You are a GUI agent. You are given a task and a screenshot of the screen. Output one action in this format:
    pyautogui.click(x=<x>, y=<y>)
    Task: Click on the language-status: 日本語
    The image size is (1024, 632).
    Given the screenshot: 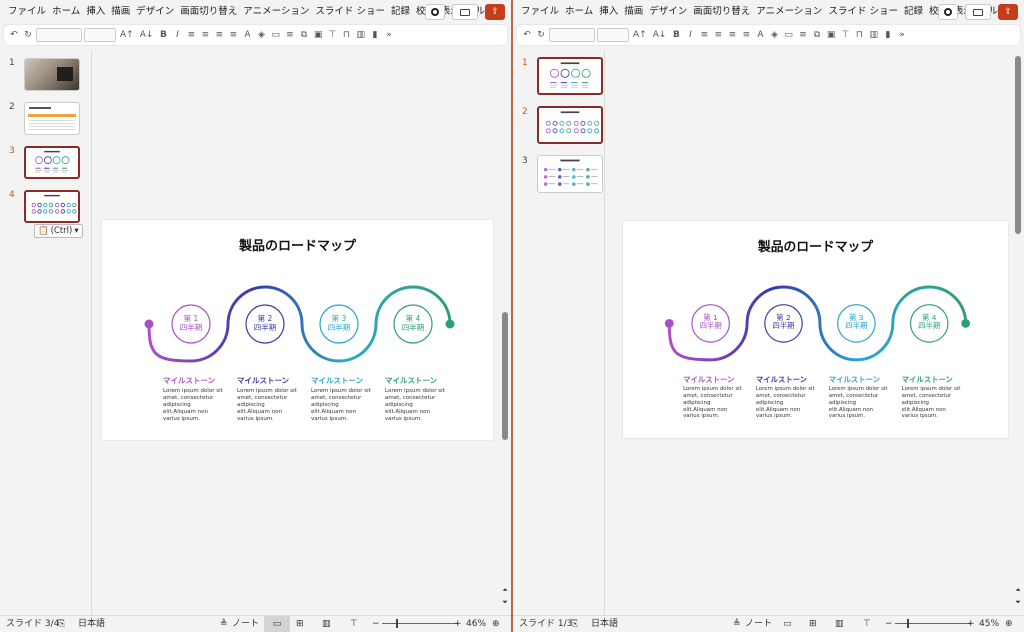 What is the action you would take?
    pyautogui.click(x=91, y=624)
    